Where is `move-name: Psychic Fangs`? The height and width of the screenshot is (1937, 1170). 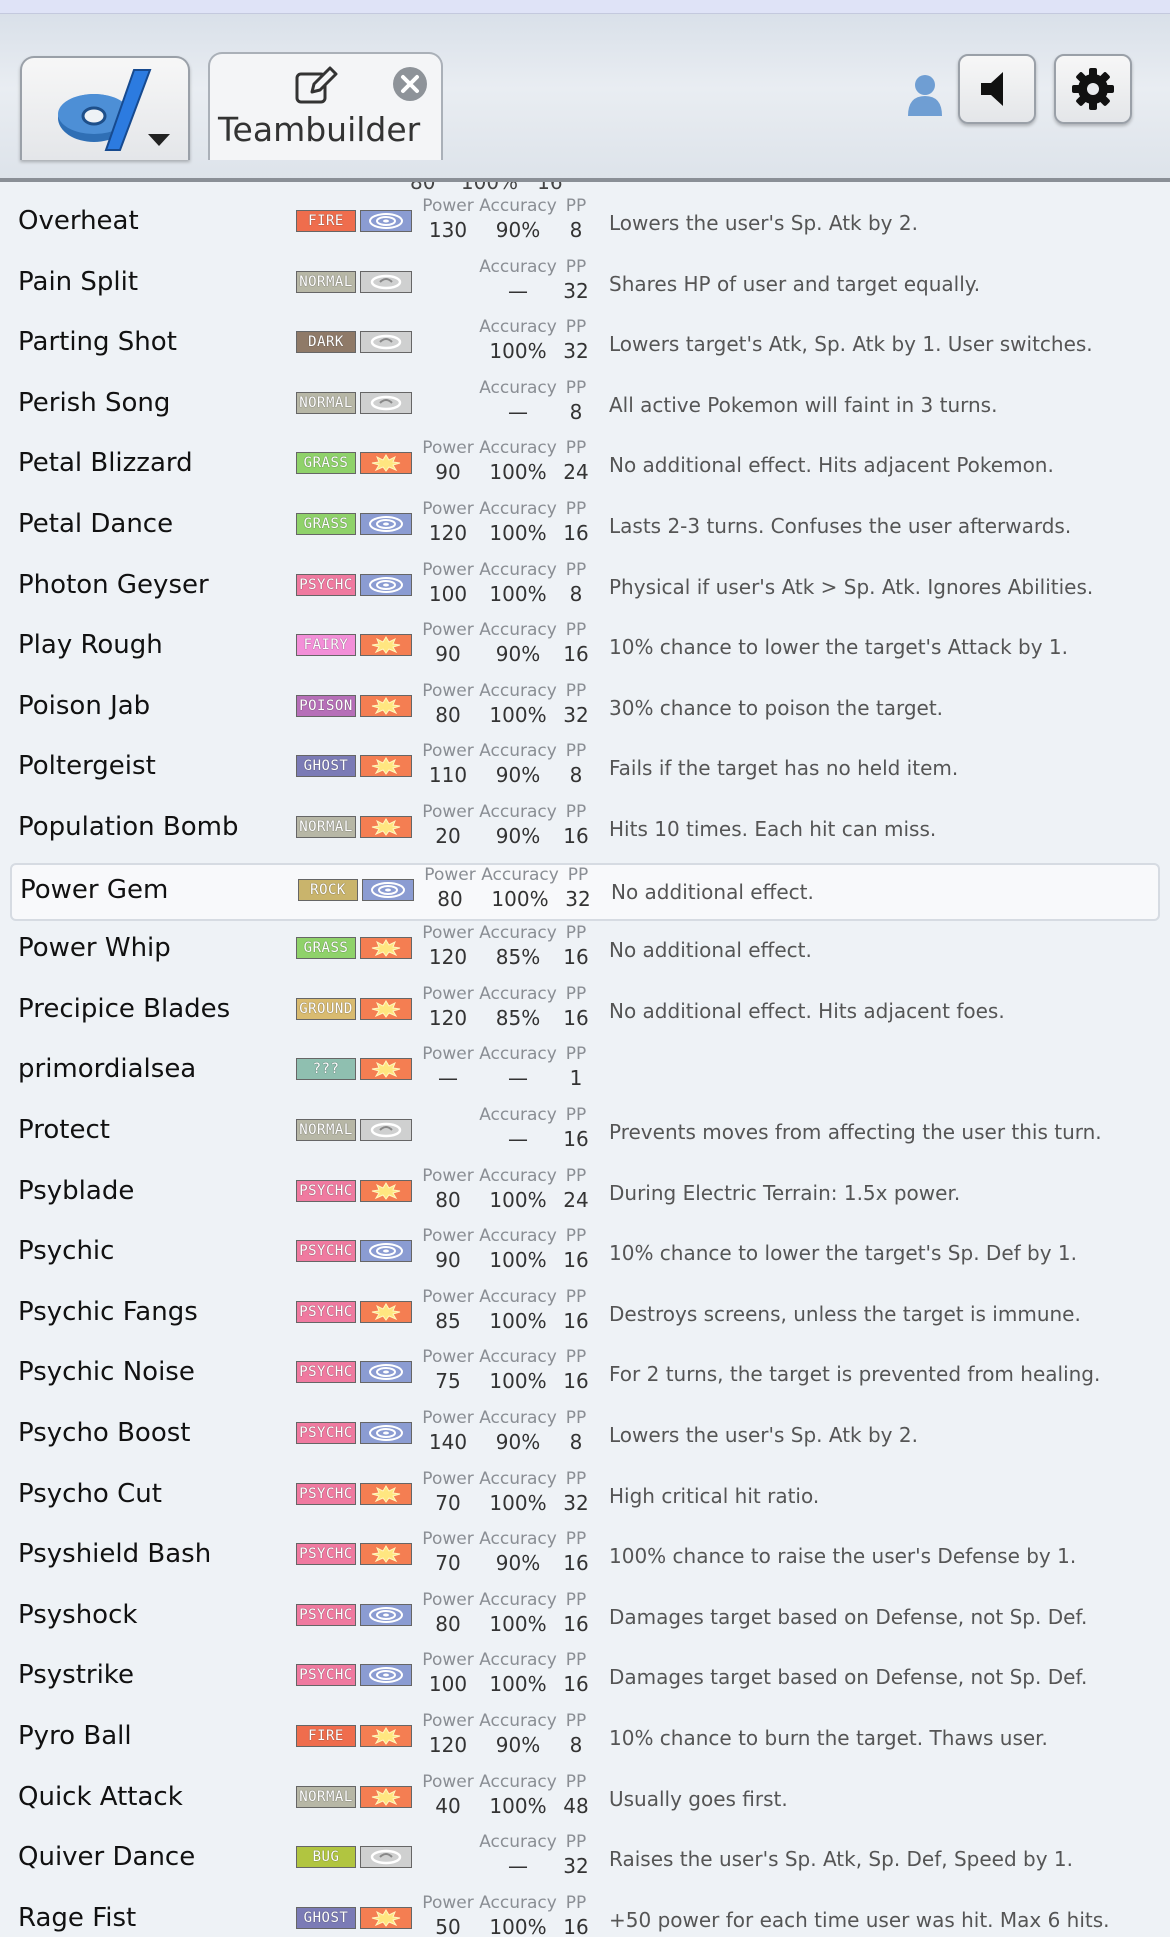
move-name: Psychic Fangs is located at coordinates (108, 1311).